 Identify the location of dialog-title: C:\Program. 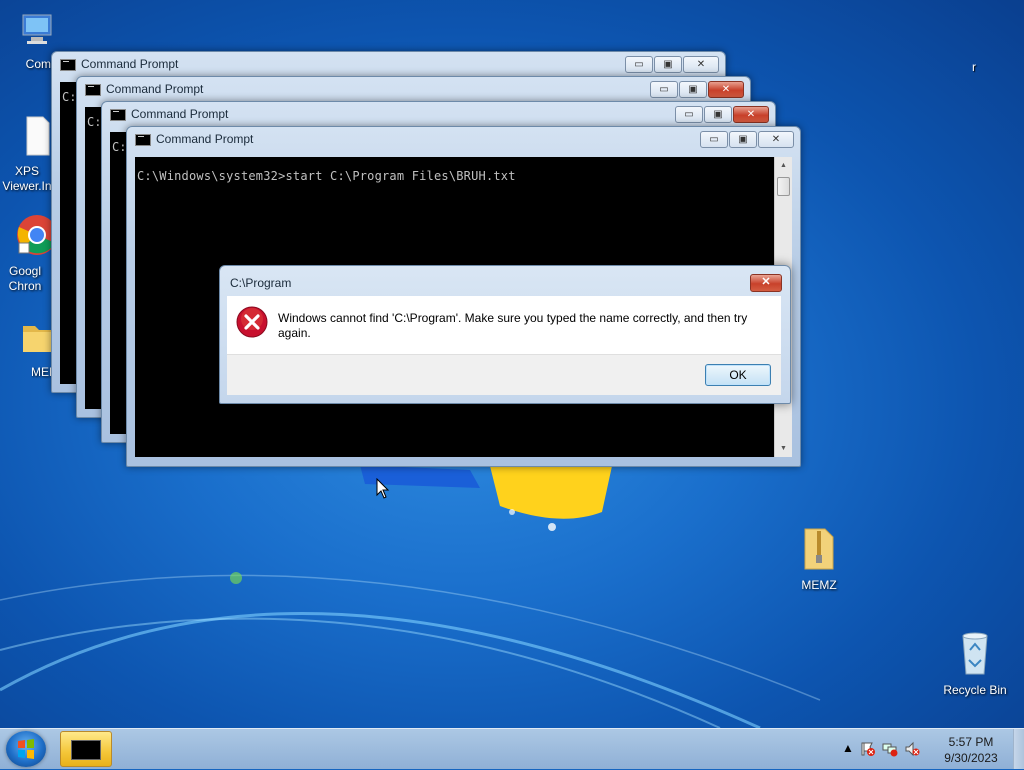
(261, 283).